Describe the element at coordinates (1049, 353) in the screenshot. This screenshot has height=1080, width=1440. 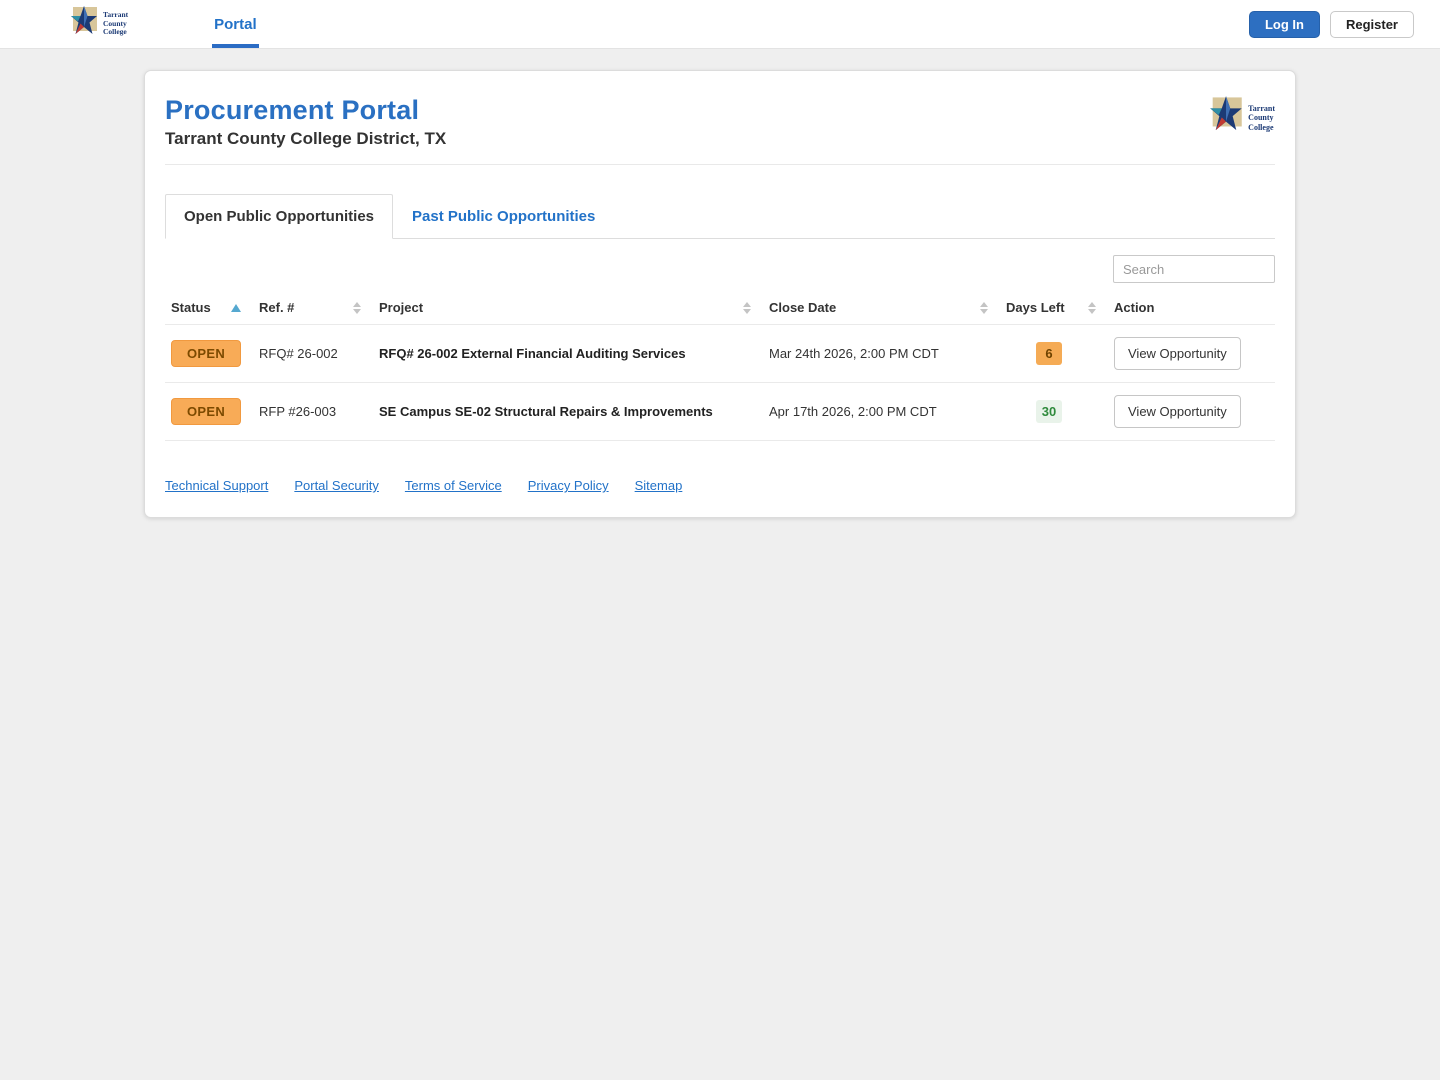
I see `days-left-badge: 6` at that location.